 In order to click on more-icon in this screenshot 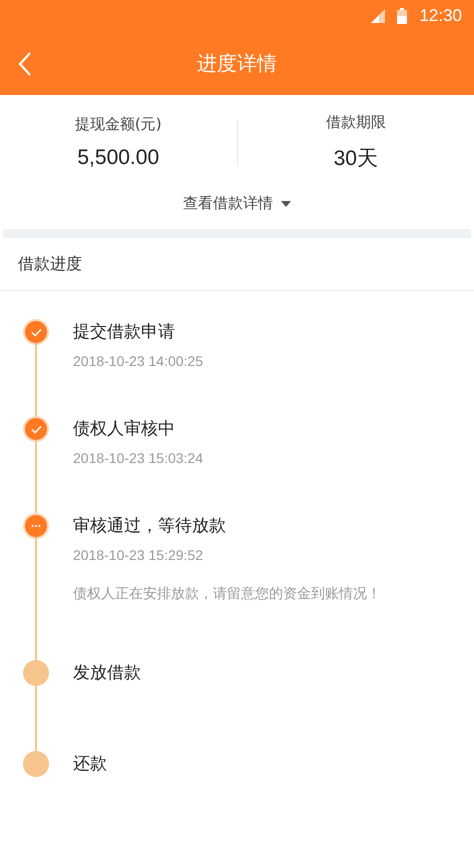, I will do `click(36, 526)`.